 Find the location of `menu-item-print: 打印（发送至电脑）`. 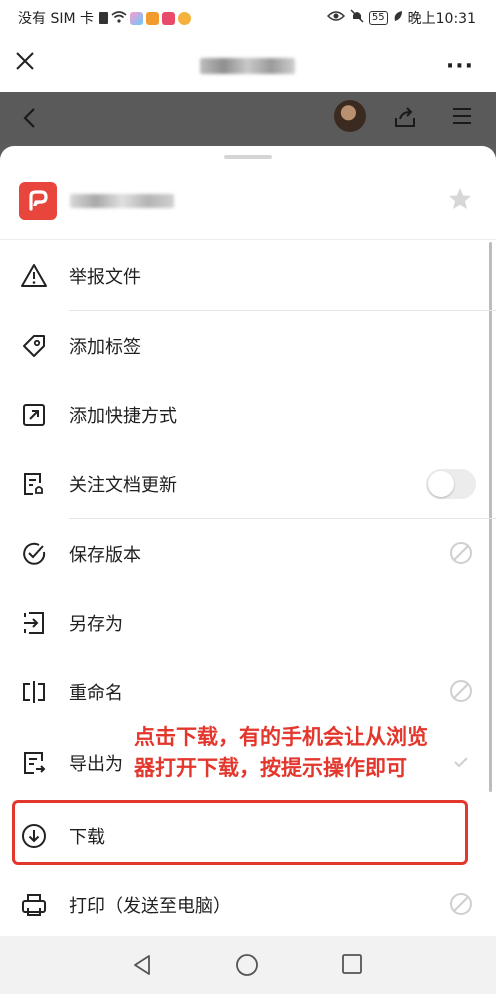

menu-item-print: 打印（发送至电脑） is located at coordinates (248, 903).